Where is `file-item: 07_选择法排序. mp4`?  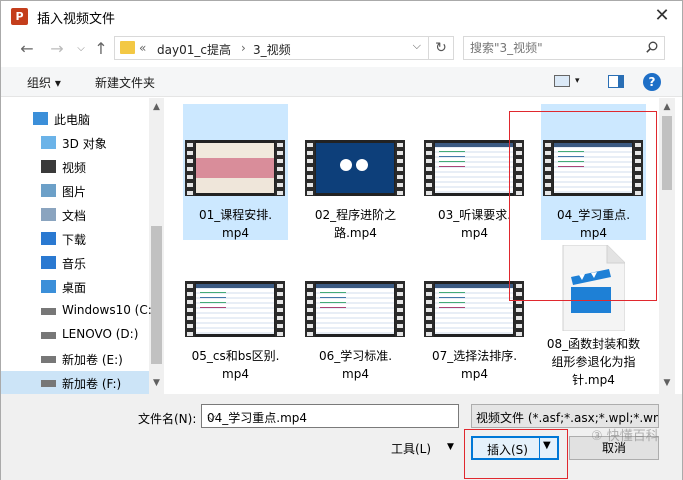 file-item: 07_选择法排序. mp4 is located at coordinates (474, 313).